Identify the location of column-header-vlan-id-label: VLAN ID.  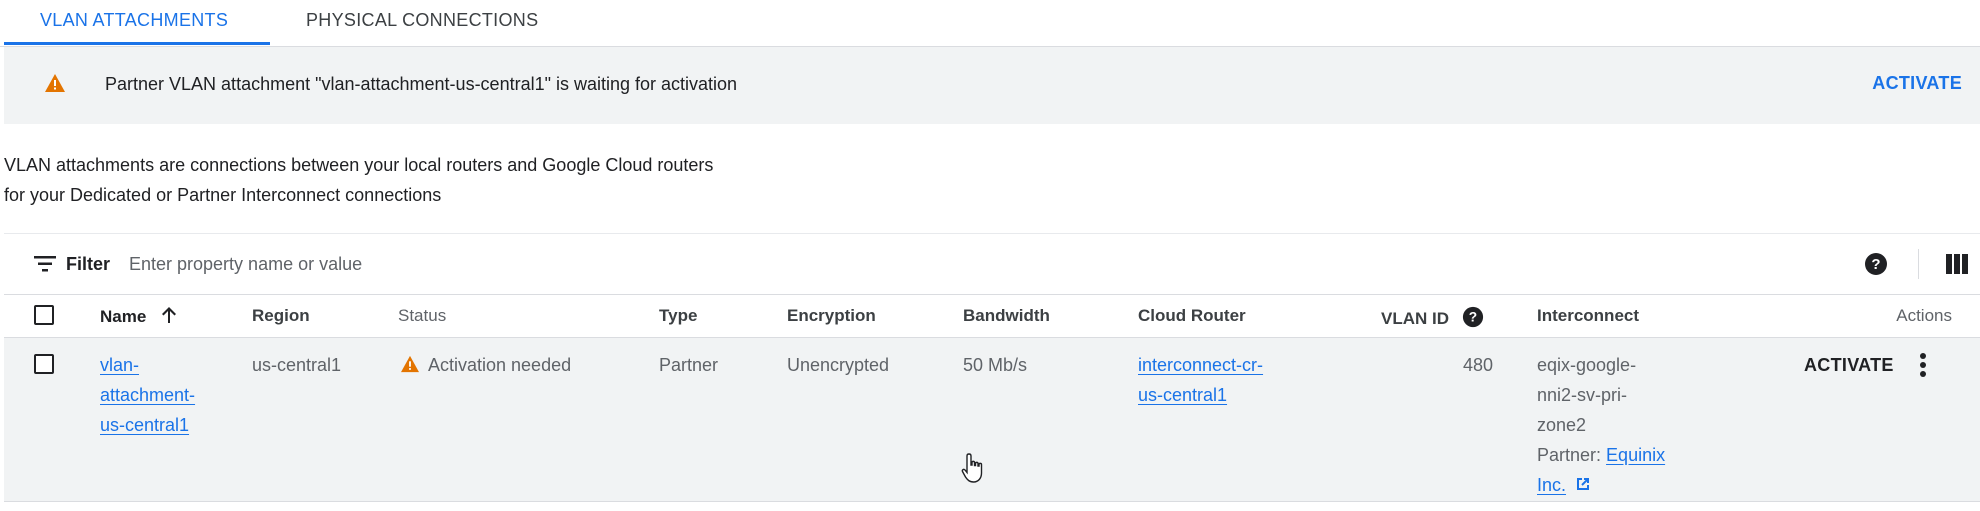
(1415, 318).